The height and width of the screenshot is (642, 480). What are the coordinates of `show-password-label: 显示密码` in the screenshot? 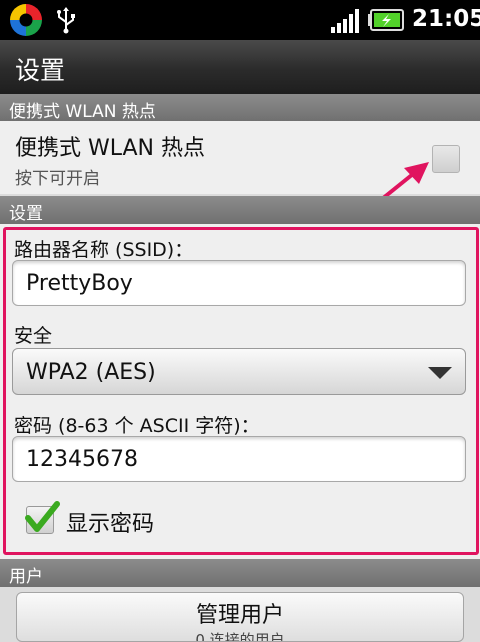 It's located at (110, 524).